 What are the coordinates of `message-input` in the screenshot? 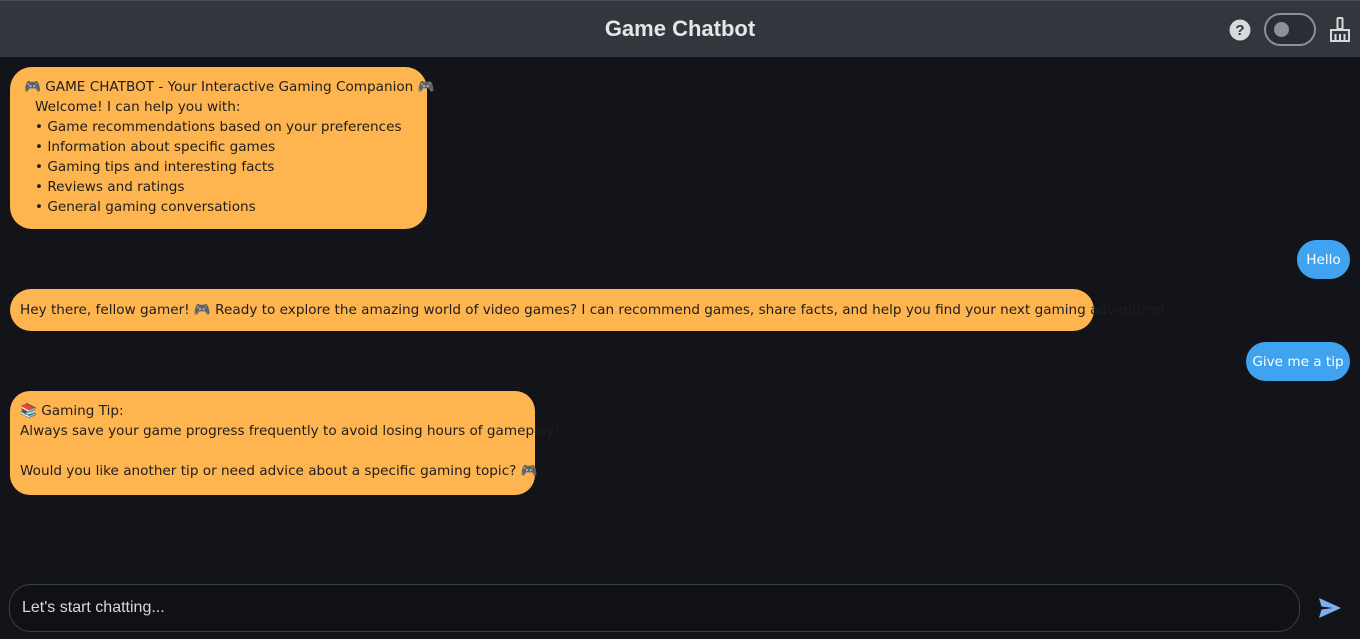 It's located at (652, 608).